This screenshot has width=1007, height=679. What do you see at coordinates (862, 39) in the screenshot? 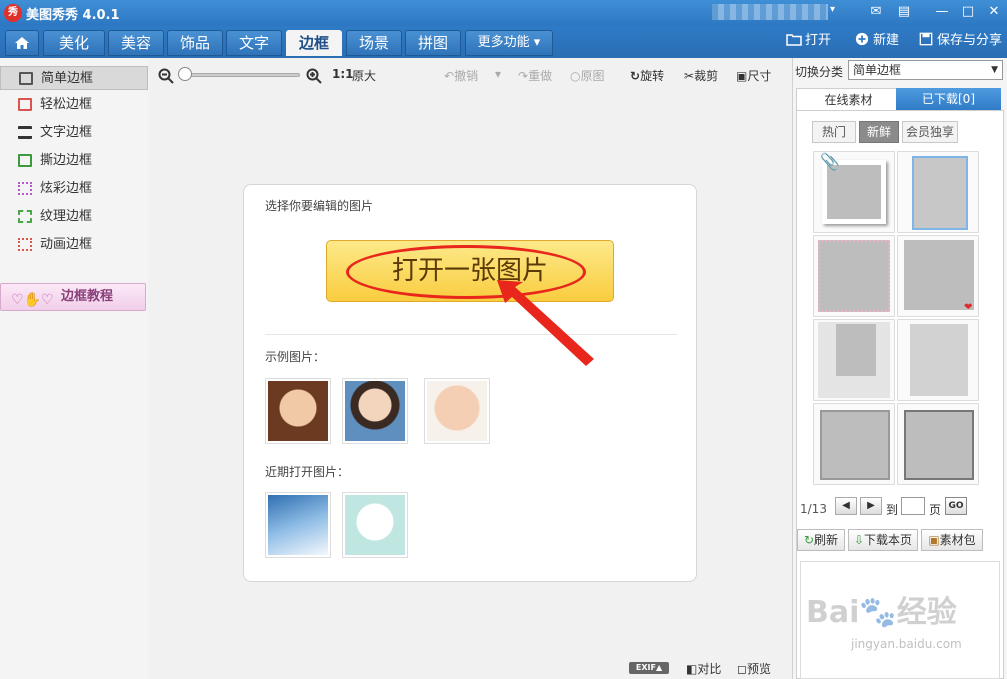
I see `plus-circle-icon` at bounding box center [862, 39].